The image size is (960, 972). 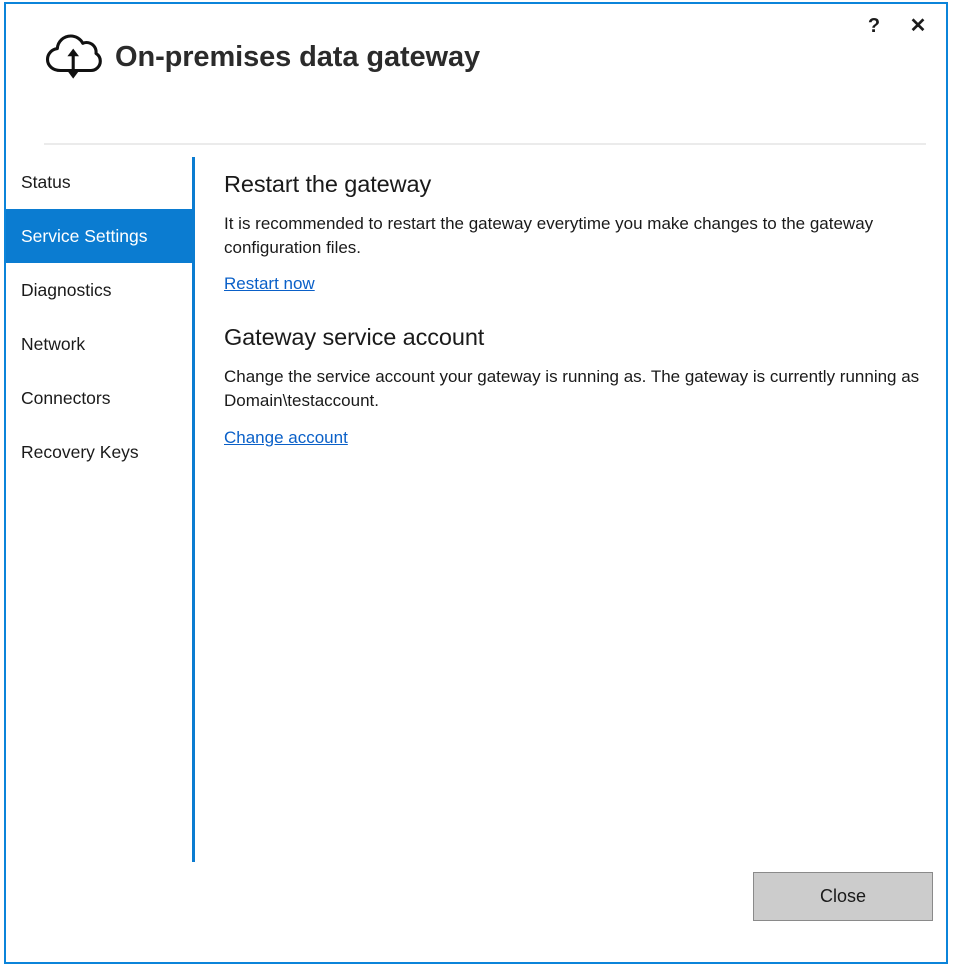 I want to click on sidebar-item-diagnostics: Diagnostics, so click(x=99, y=290).